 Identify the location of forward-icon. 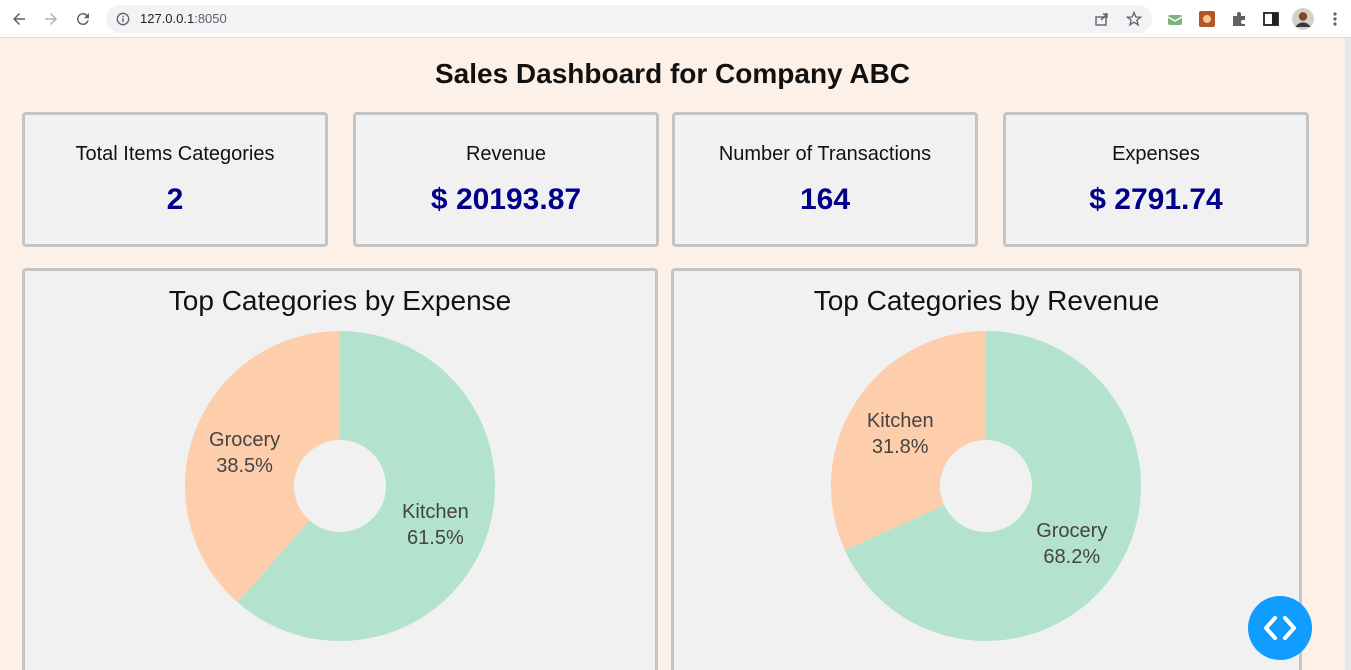
(51, 19).